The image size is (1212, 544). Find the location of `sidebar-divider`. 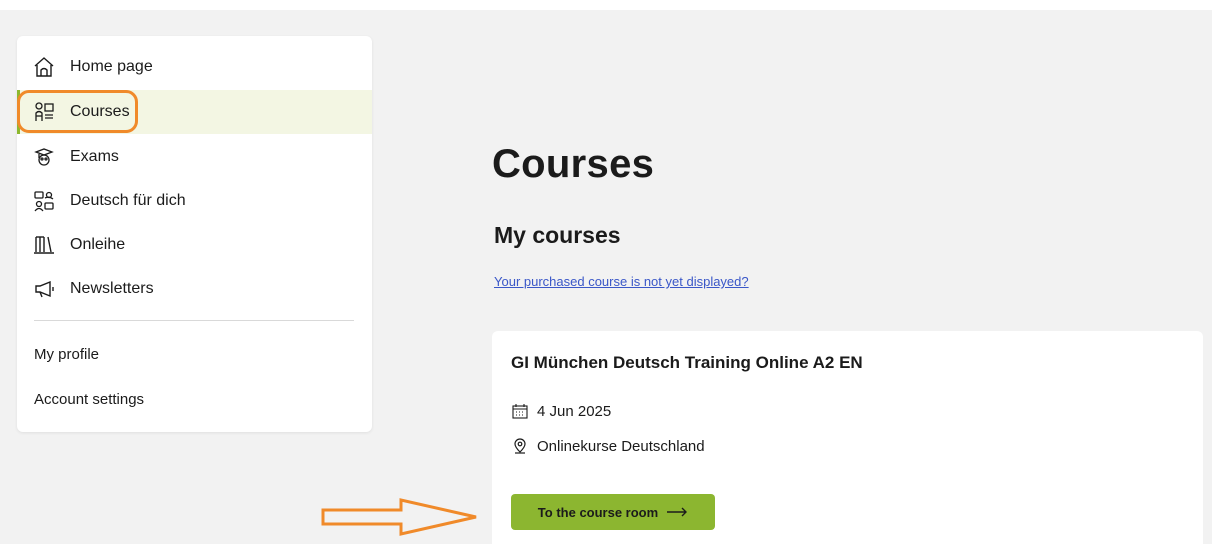

sidebar-divider is located at coordinates (194, 320).